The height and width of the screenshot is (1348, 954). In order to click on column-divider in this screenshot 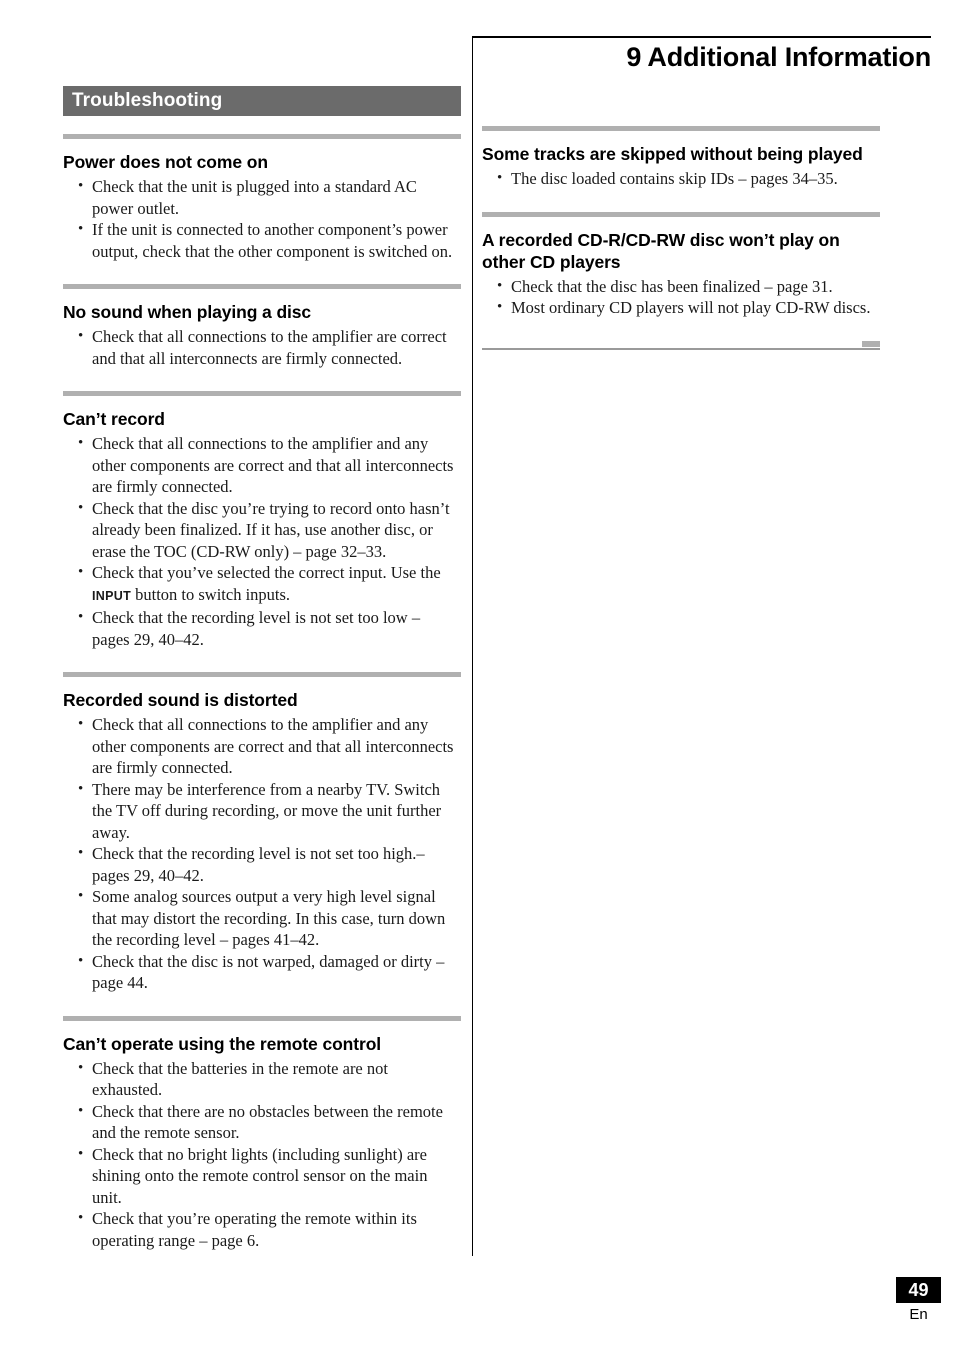, I will do `click(472, 646)`.